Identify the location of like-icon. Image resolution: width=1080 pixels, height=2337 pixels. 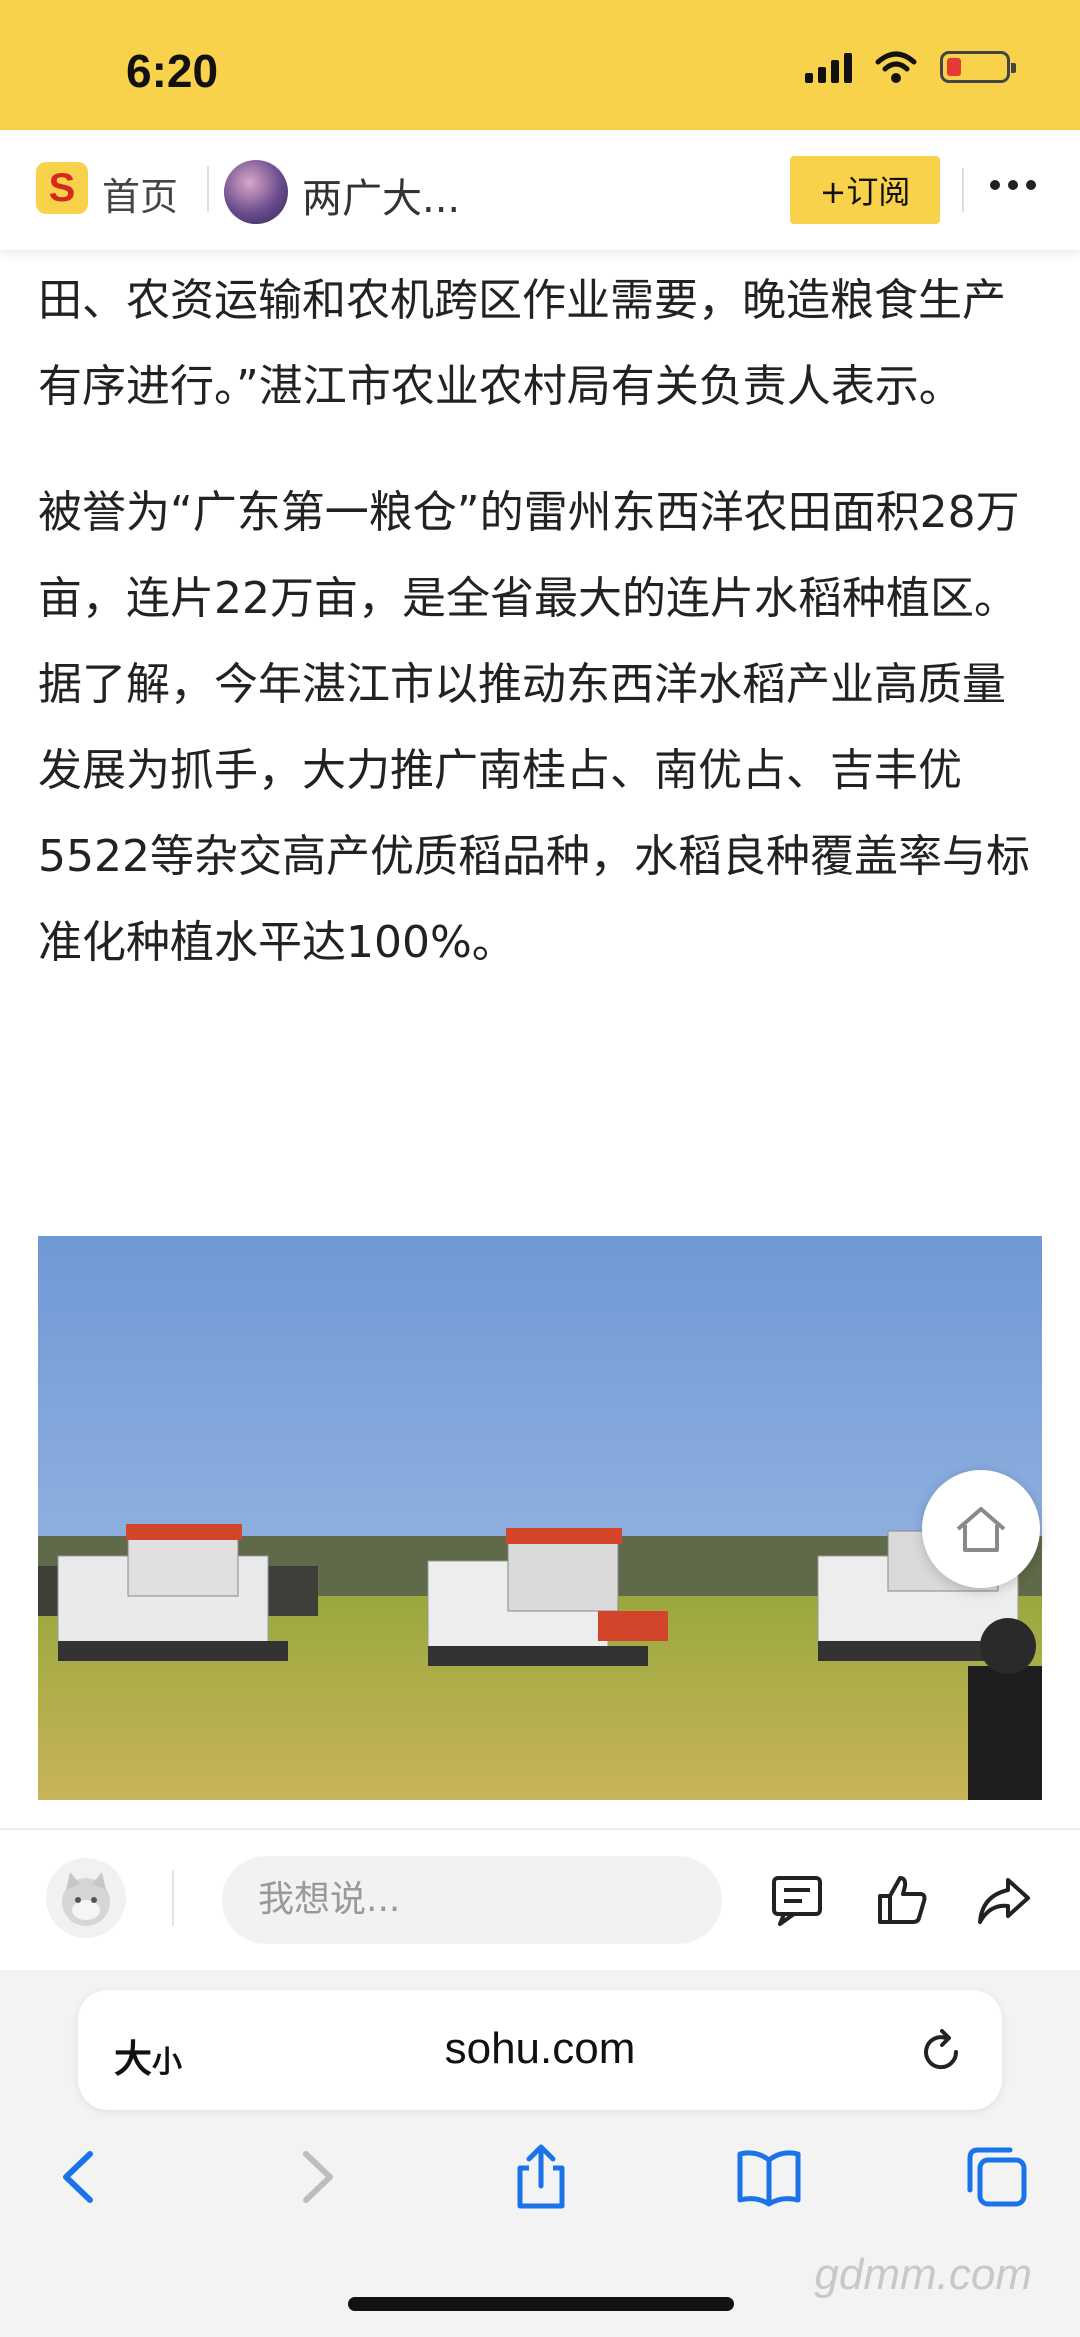
(902, 1900).